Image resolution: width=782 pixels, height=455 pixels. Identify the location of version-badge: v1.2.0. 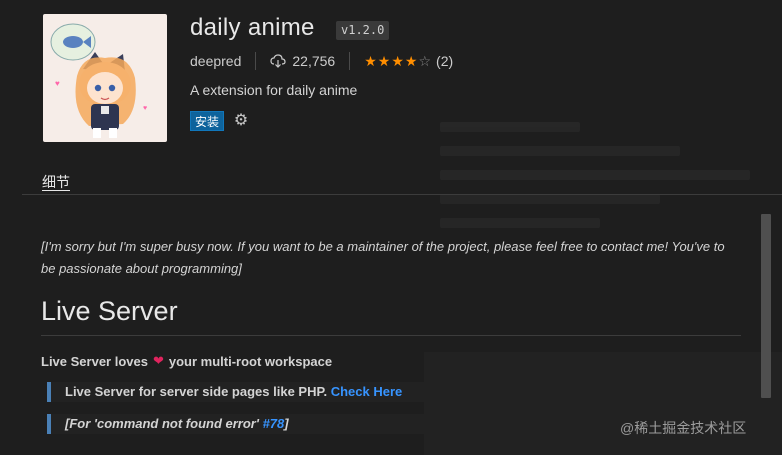
(363, 30).